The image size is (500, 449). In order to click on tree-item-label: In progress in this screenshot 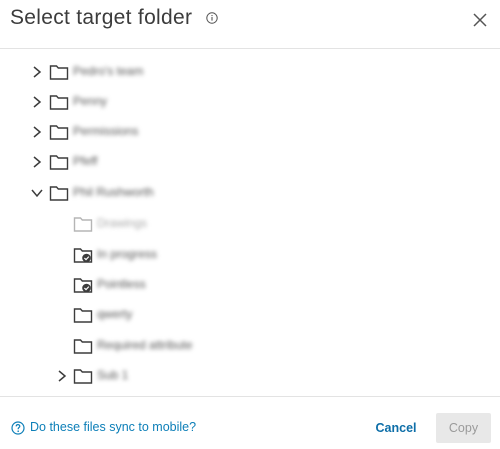, I will do `click(127, 254)`.